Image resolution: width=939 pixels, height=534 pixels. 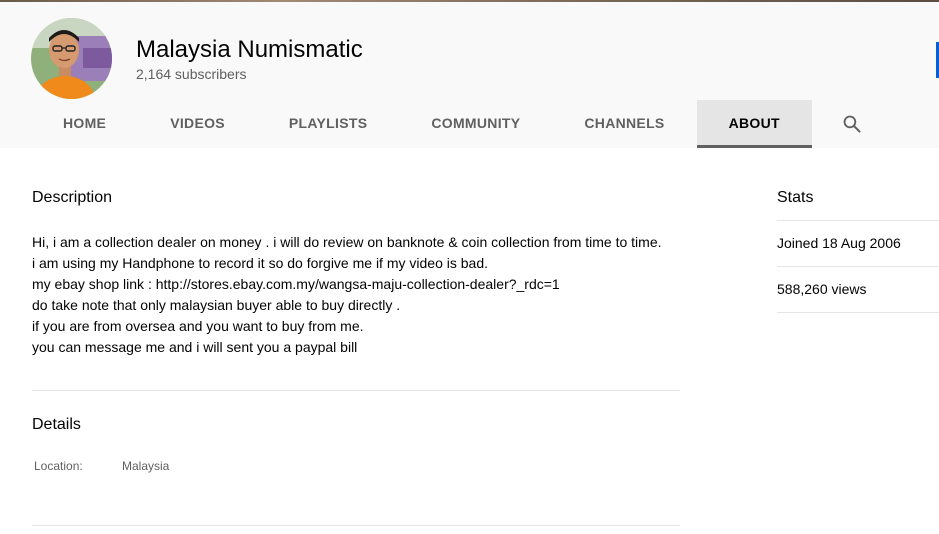 What do you see at coordinates (146, 466) in the screenshot?
I see `location-value: Malaysia` at bounding box center [146, 466].